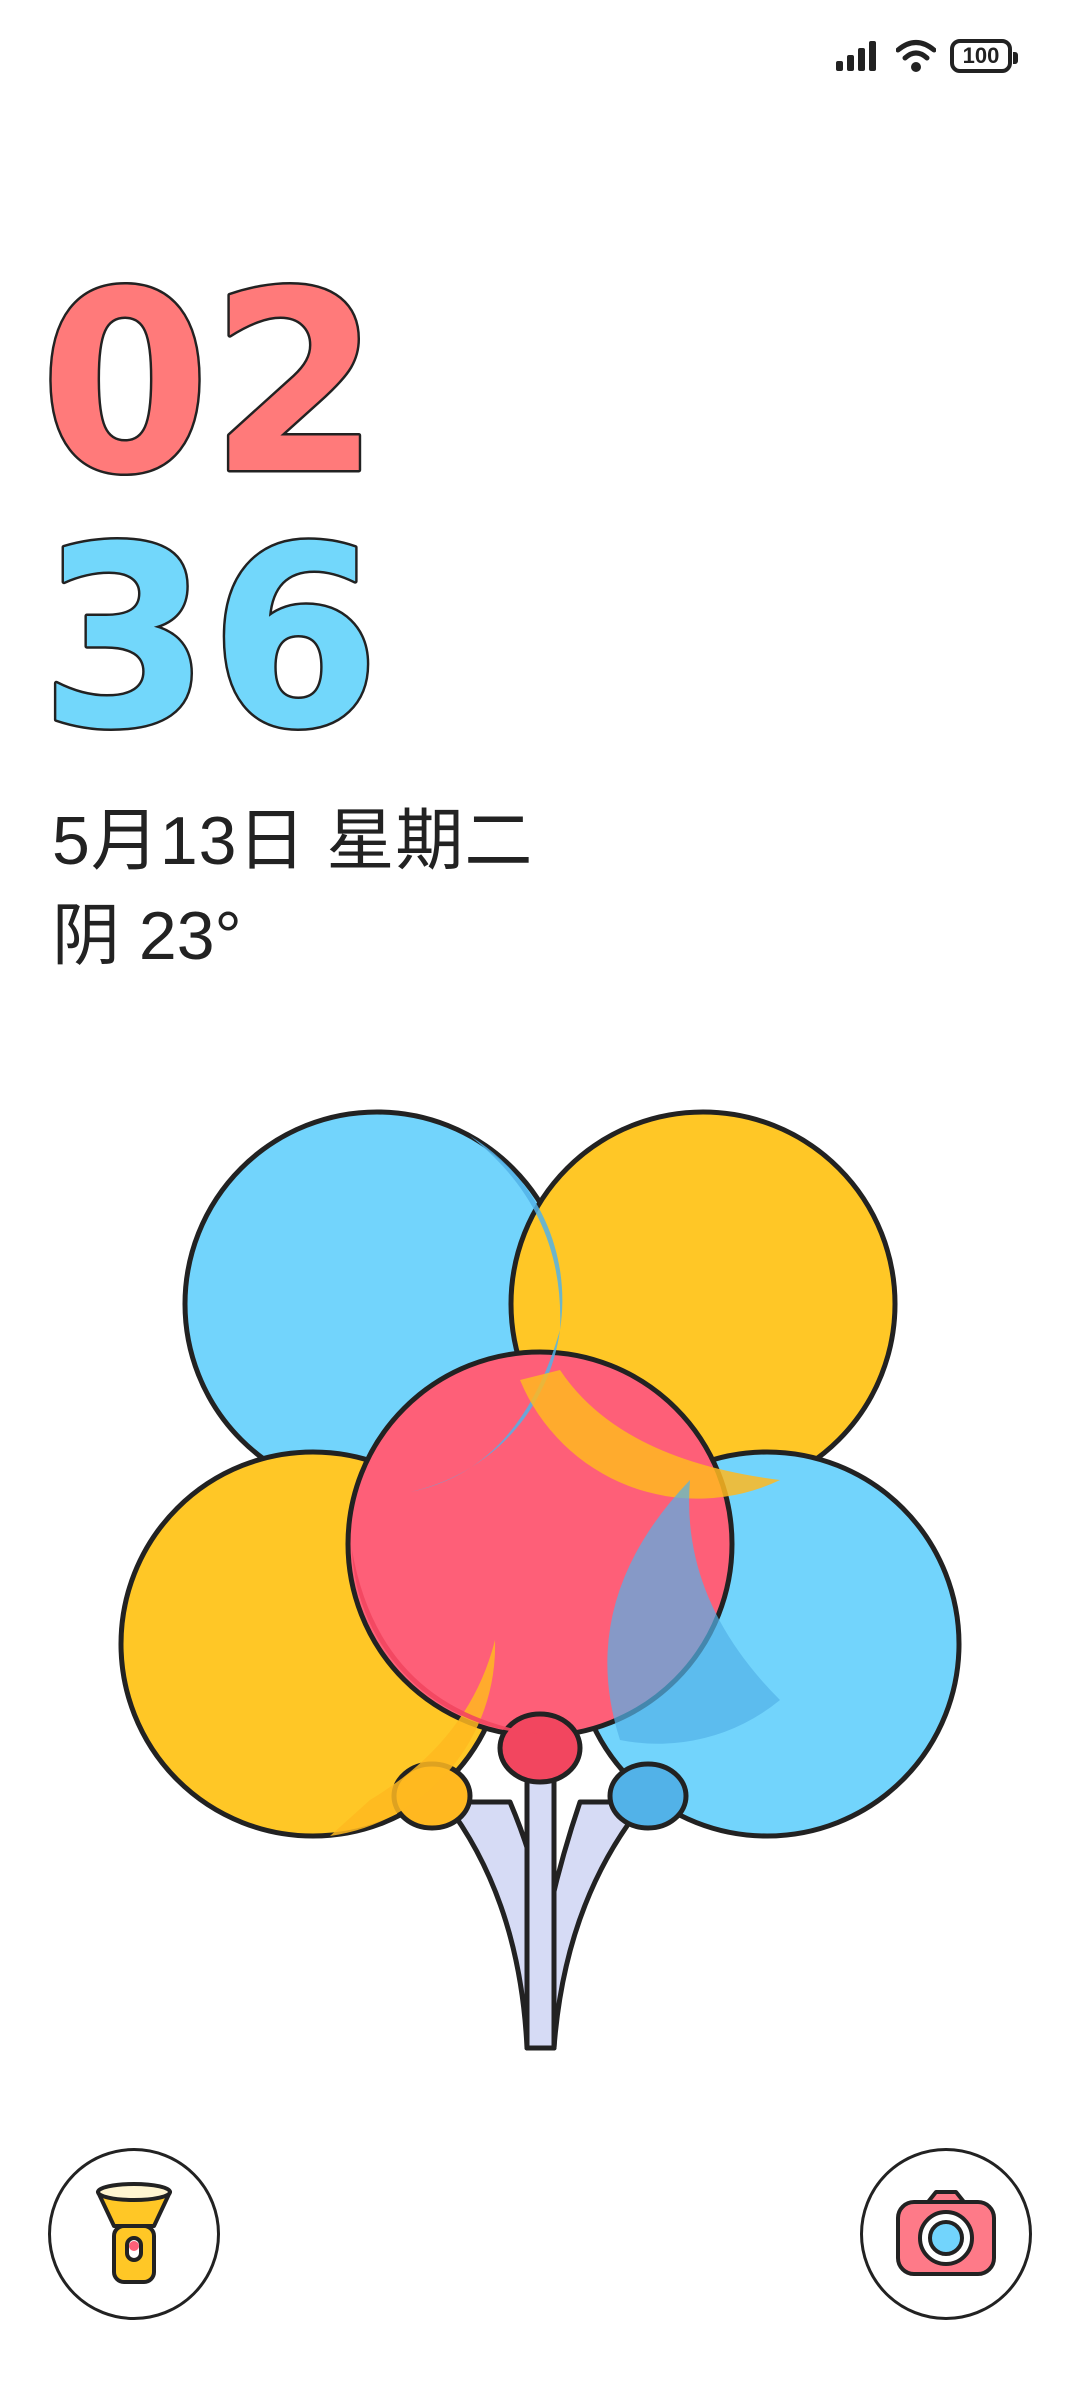 The height and width of the screenshot is (2400, 1080). I want to click on flashlight-icon, so click(134, 2233).